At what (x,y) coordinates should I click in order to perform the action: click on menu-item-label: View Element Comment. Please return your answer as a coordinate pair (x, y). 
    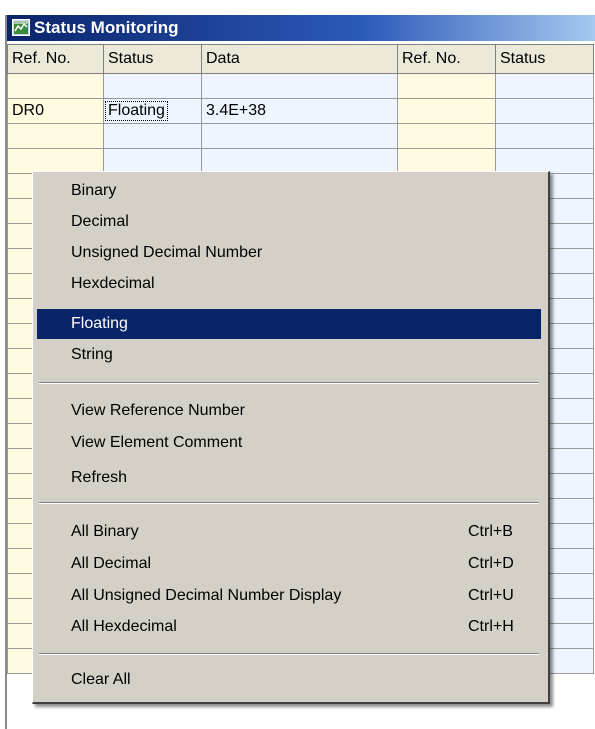
    Looking at the image, I should click on (157, 442).